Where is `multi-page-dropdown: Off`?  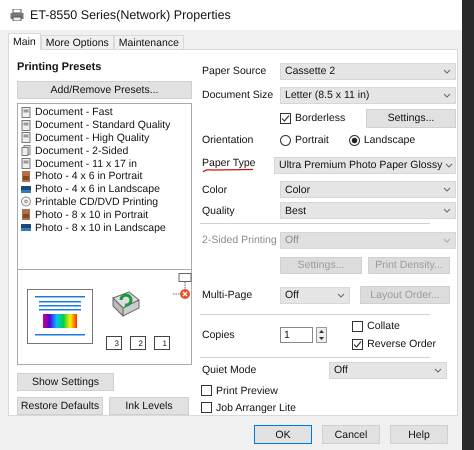
multi-page-dropdown: Off is located at coordinates (315, 295).